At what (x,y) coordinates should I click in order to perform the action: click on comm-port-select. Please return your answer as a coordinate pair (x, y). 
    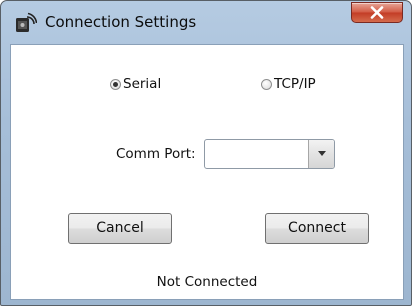
    Looking at the image, I should click on (269, 154).